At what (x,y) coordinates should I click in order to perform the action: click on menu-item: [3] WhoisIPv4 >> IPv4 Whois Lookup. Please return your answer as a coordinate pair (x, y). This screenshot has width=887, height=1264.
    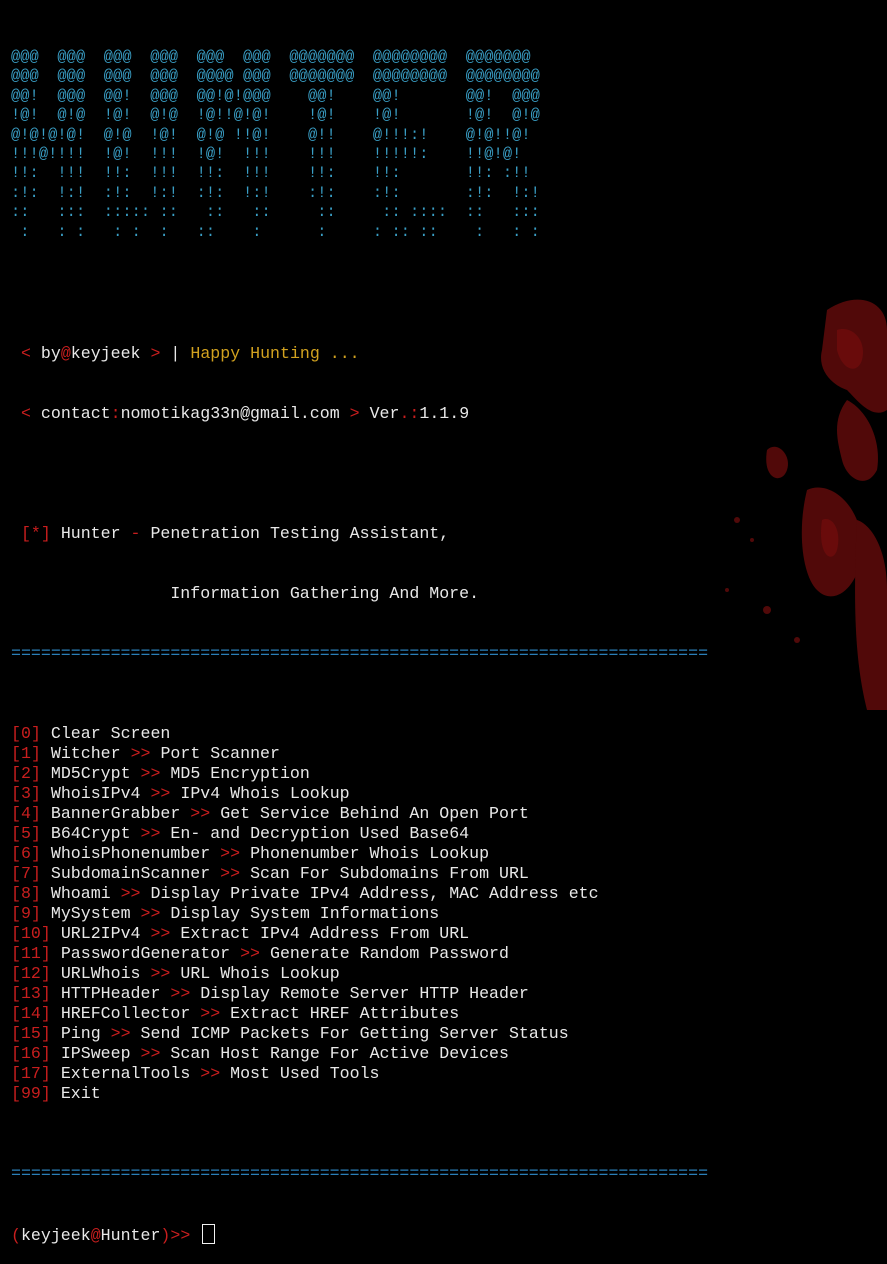
    Looking at the image, I should click on (446, 794).